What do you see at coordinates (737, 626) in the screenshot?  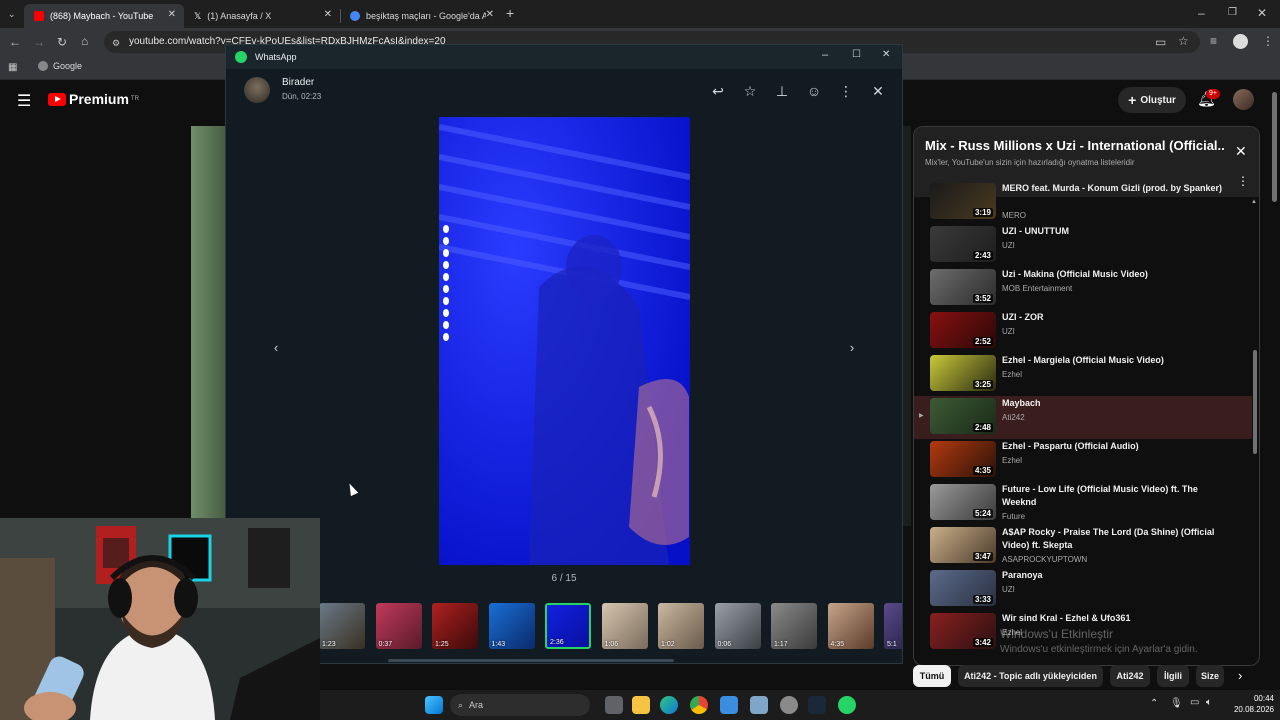 I see `media-thumbnail: 0:06` at bounding box center [737, 626].